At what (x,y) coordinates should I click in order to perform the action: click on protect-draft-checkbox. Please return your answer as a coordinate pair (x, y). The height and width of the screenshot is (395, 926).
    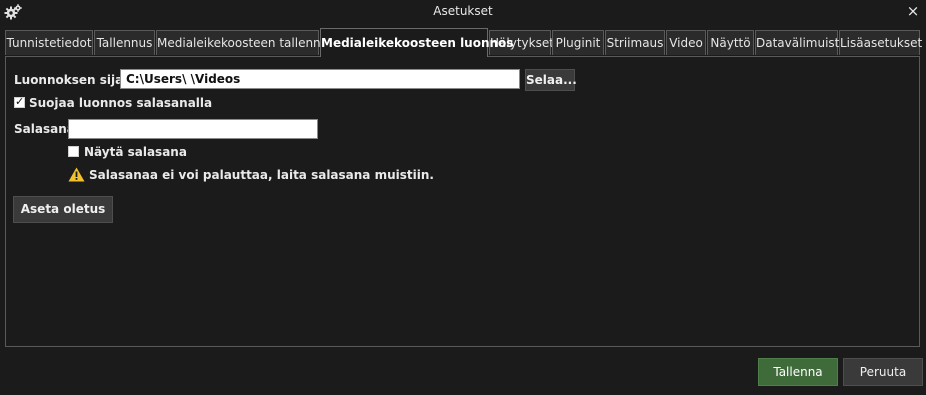
    Looking at the image, I should click on (19, 101).